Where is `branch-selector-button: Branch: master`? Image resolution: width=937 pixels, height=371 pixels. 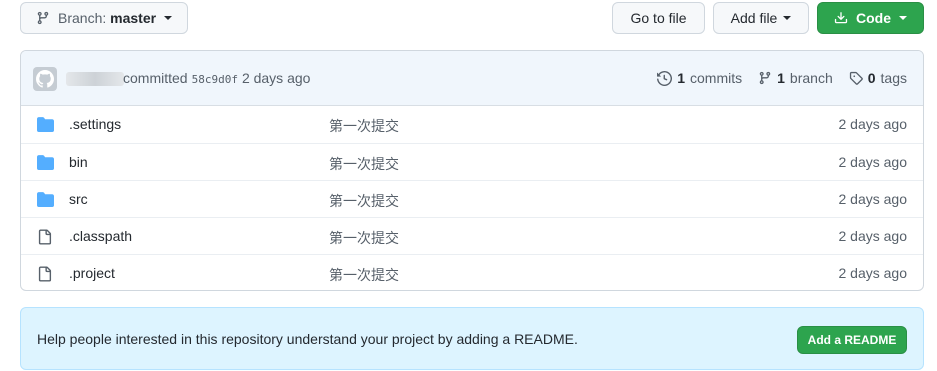 branch-selector-button: Branch: master is located at coordinates (104, 18).